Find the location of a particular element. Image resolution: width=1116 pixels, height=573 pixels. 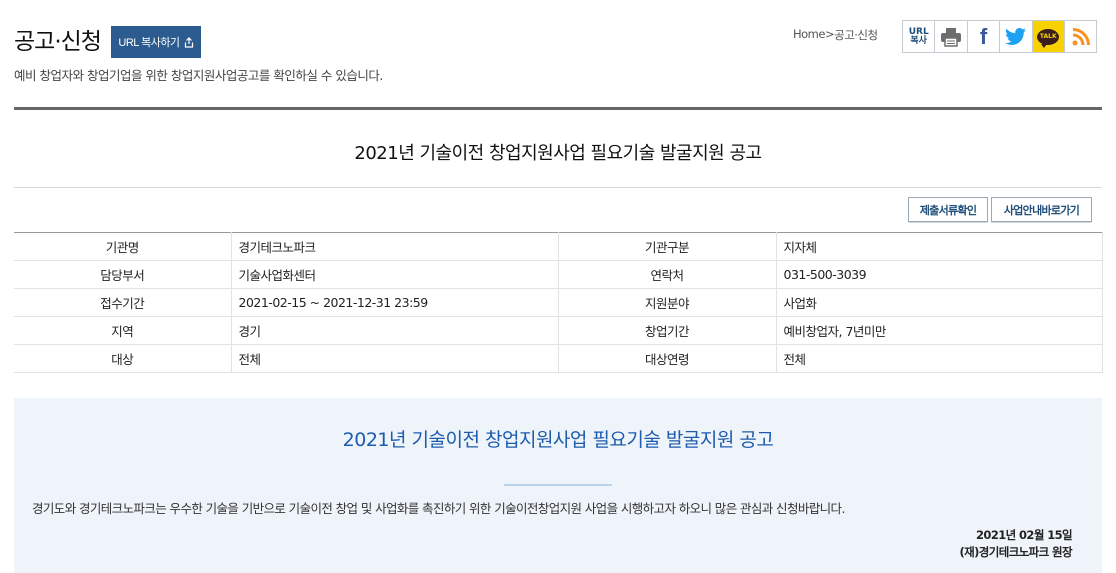

table-value: 경기테크노파크 is located at coordinates (394, 246).